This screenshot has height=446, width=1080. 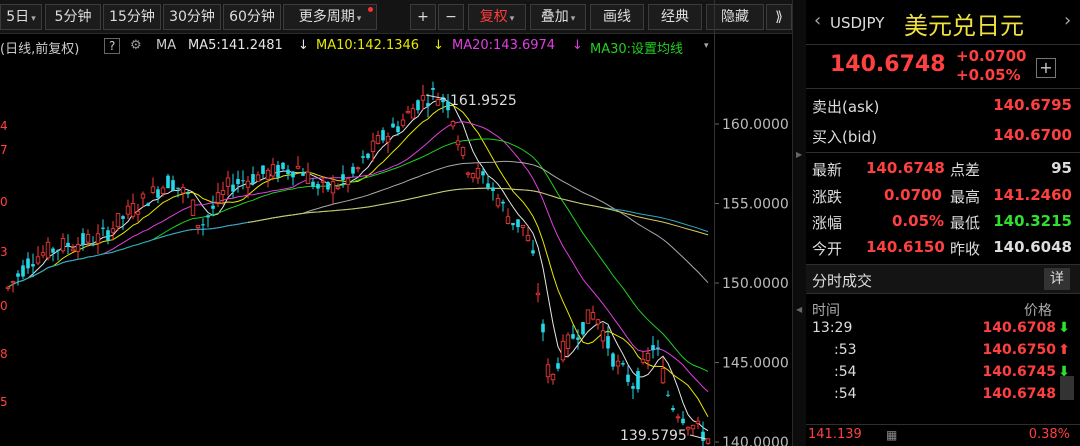 What do you see at coordinates (497, 17) in the screenshot?
I see `restore-rights-button: 复权 ▾` at bounding box center [497, 17].